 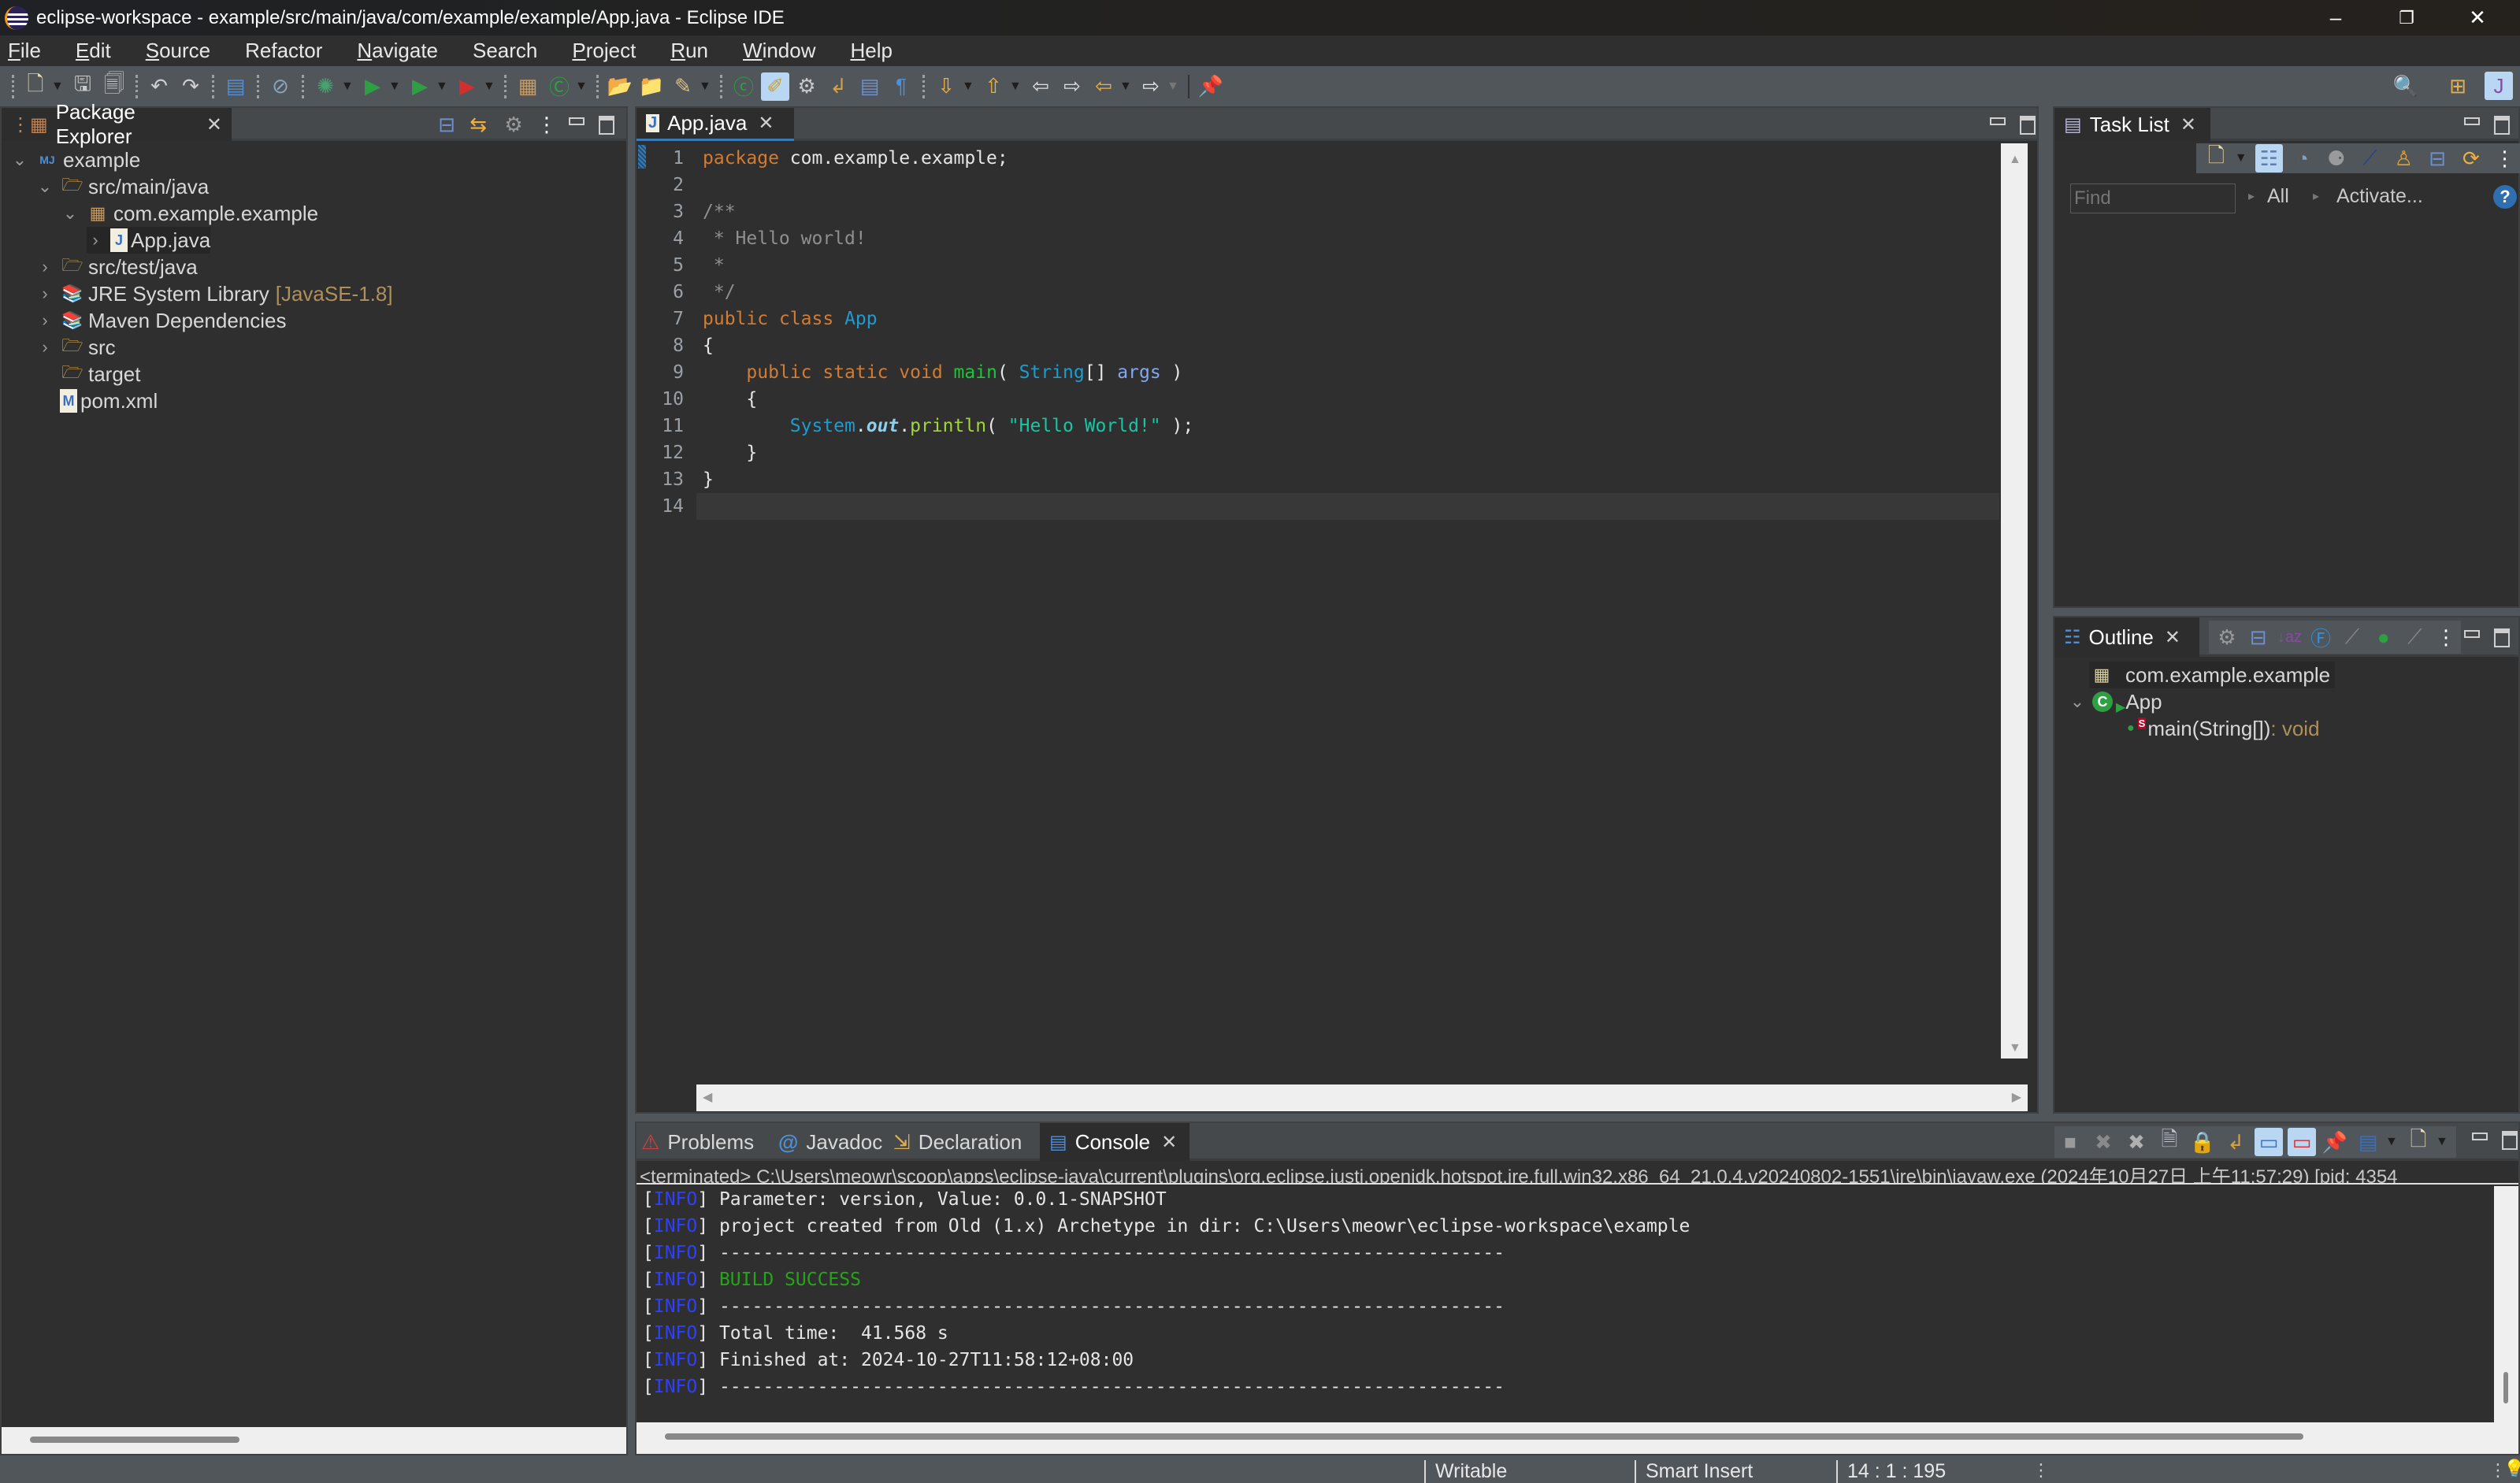 What do you see at coordinates (489, 87) in the screenshot?
I see `external-tools-dropdown: ▼` at bounding box center [489, 87].